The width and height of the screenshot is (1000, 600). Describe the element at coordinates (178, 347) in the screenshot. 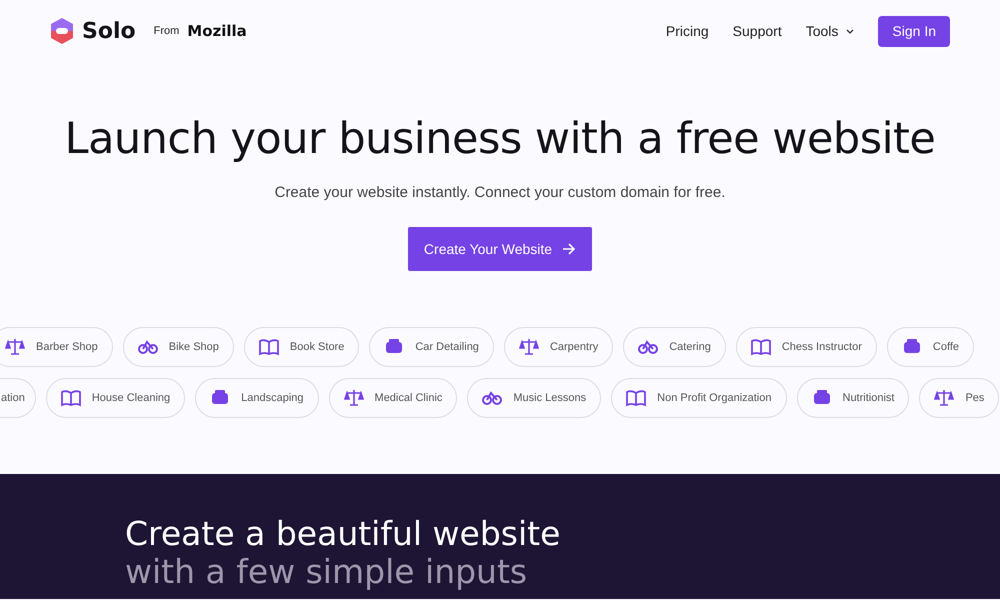

I see `category-chip: Bike Shop` at that location.